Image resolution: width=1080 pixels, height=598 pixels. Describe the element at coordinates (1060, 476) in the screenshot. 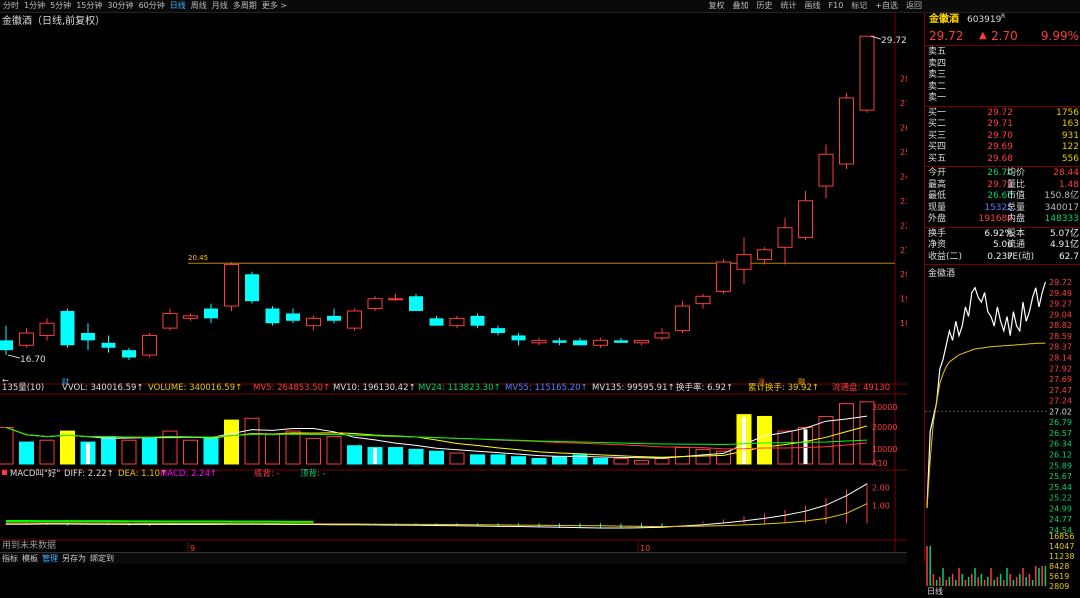

I see `mini-axis-label: 25.67` at that location.